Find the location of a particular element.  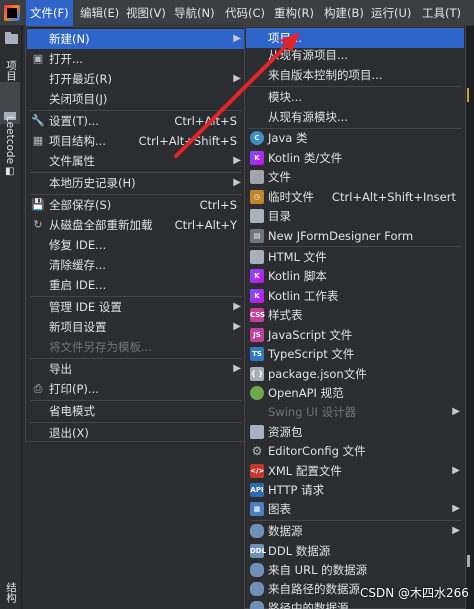

submenu-item-javascript-file: JS JavaScript 文件 is located at coordinates (355, 335).